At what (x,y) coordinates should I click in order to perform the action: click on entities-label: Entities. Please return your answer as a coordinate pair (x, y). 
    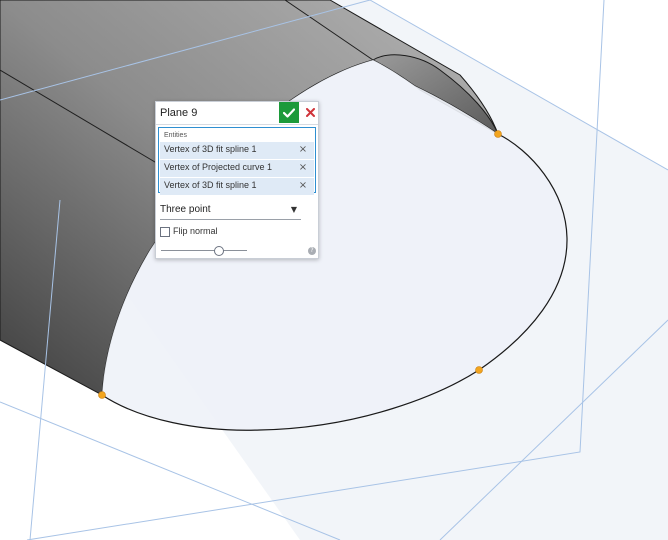
    Looking at the image, I should click on (175, 135).